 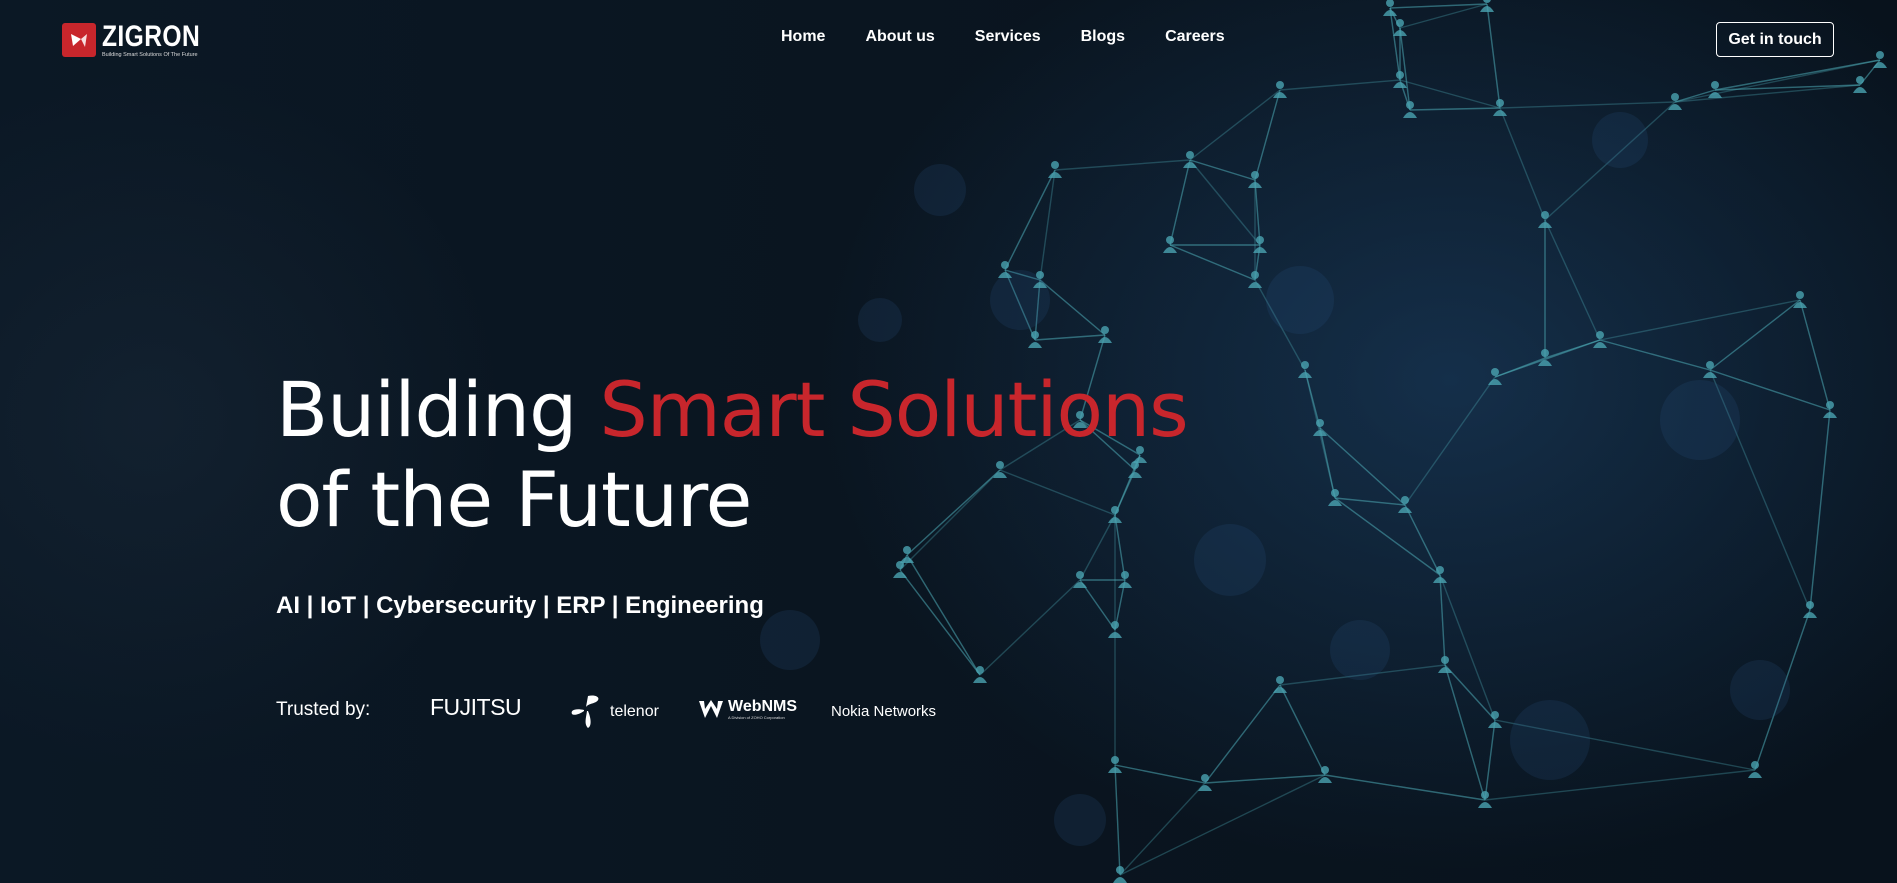 What do you see at coordinates (763, 706) in the screenshot?
I see `webnms-logo-text: WebNMS` at bounding box center [763, 706].